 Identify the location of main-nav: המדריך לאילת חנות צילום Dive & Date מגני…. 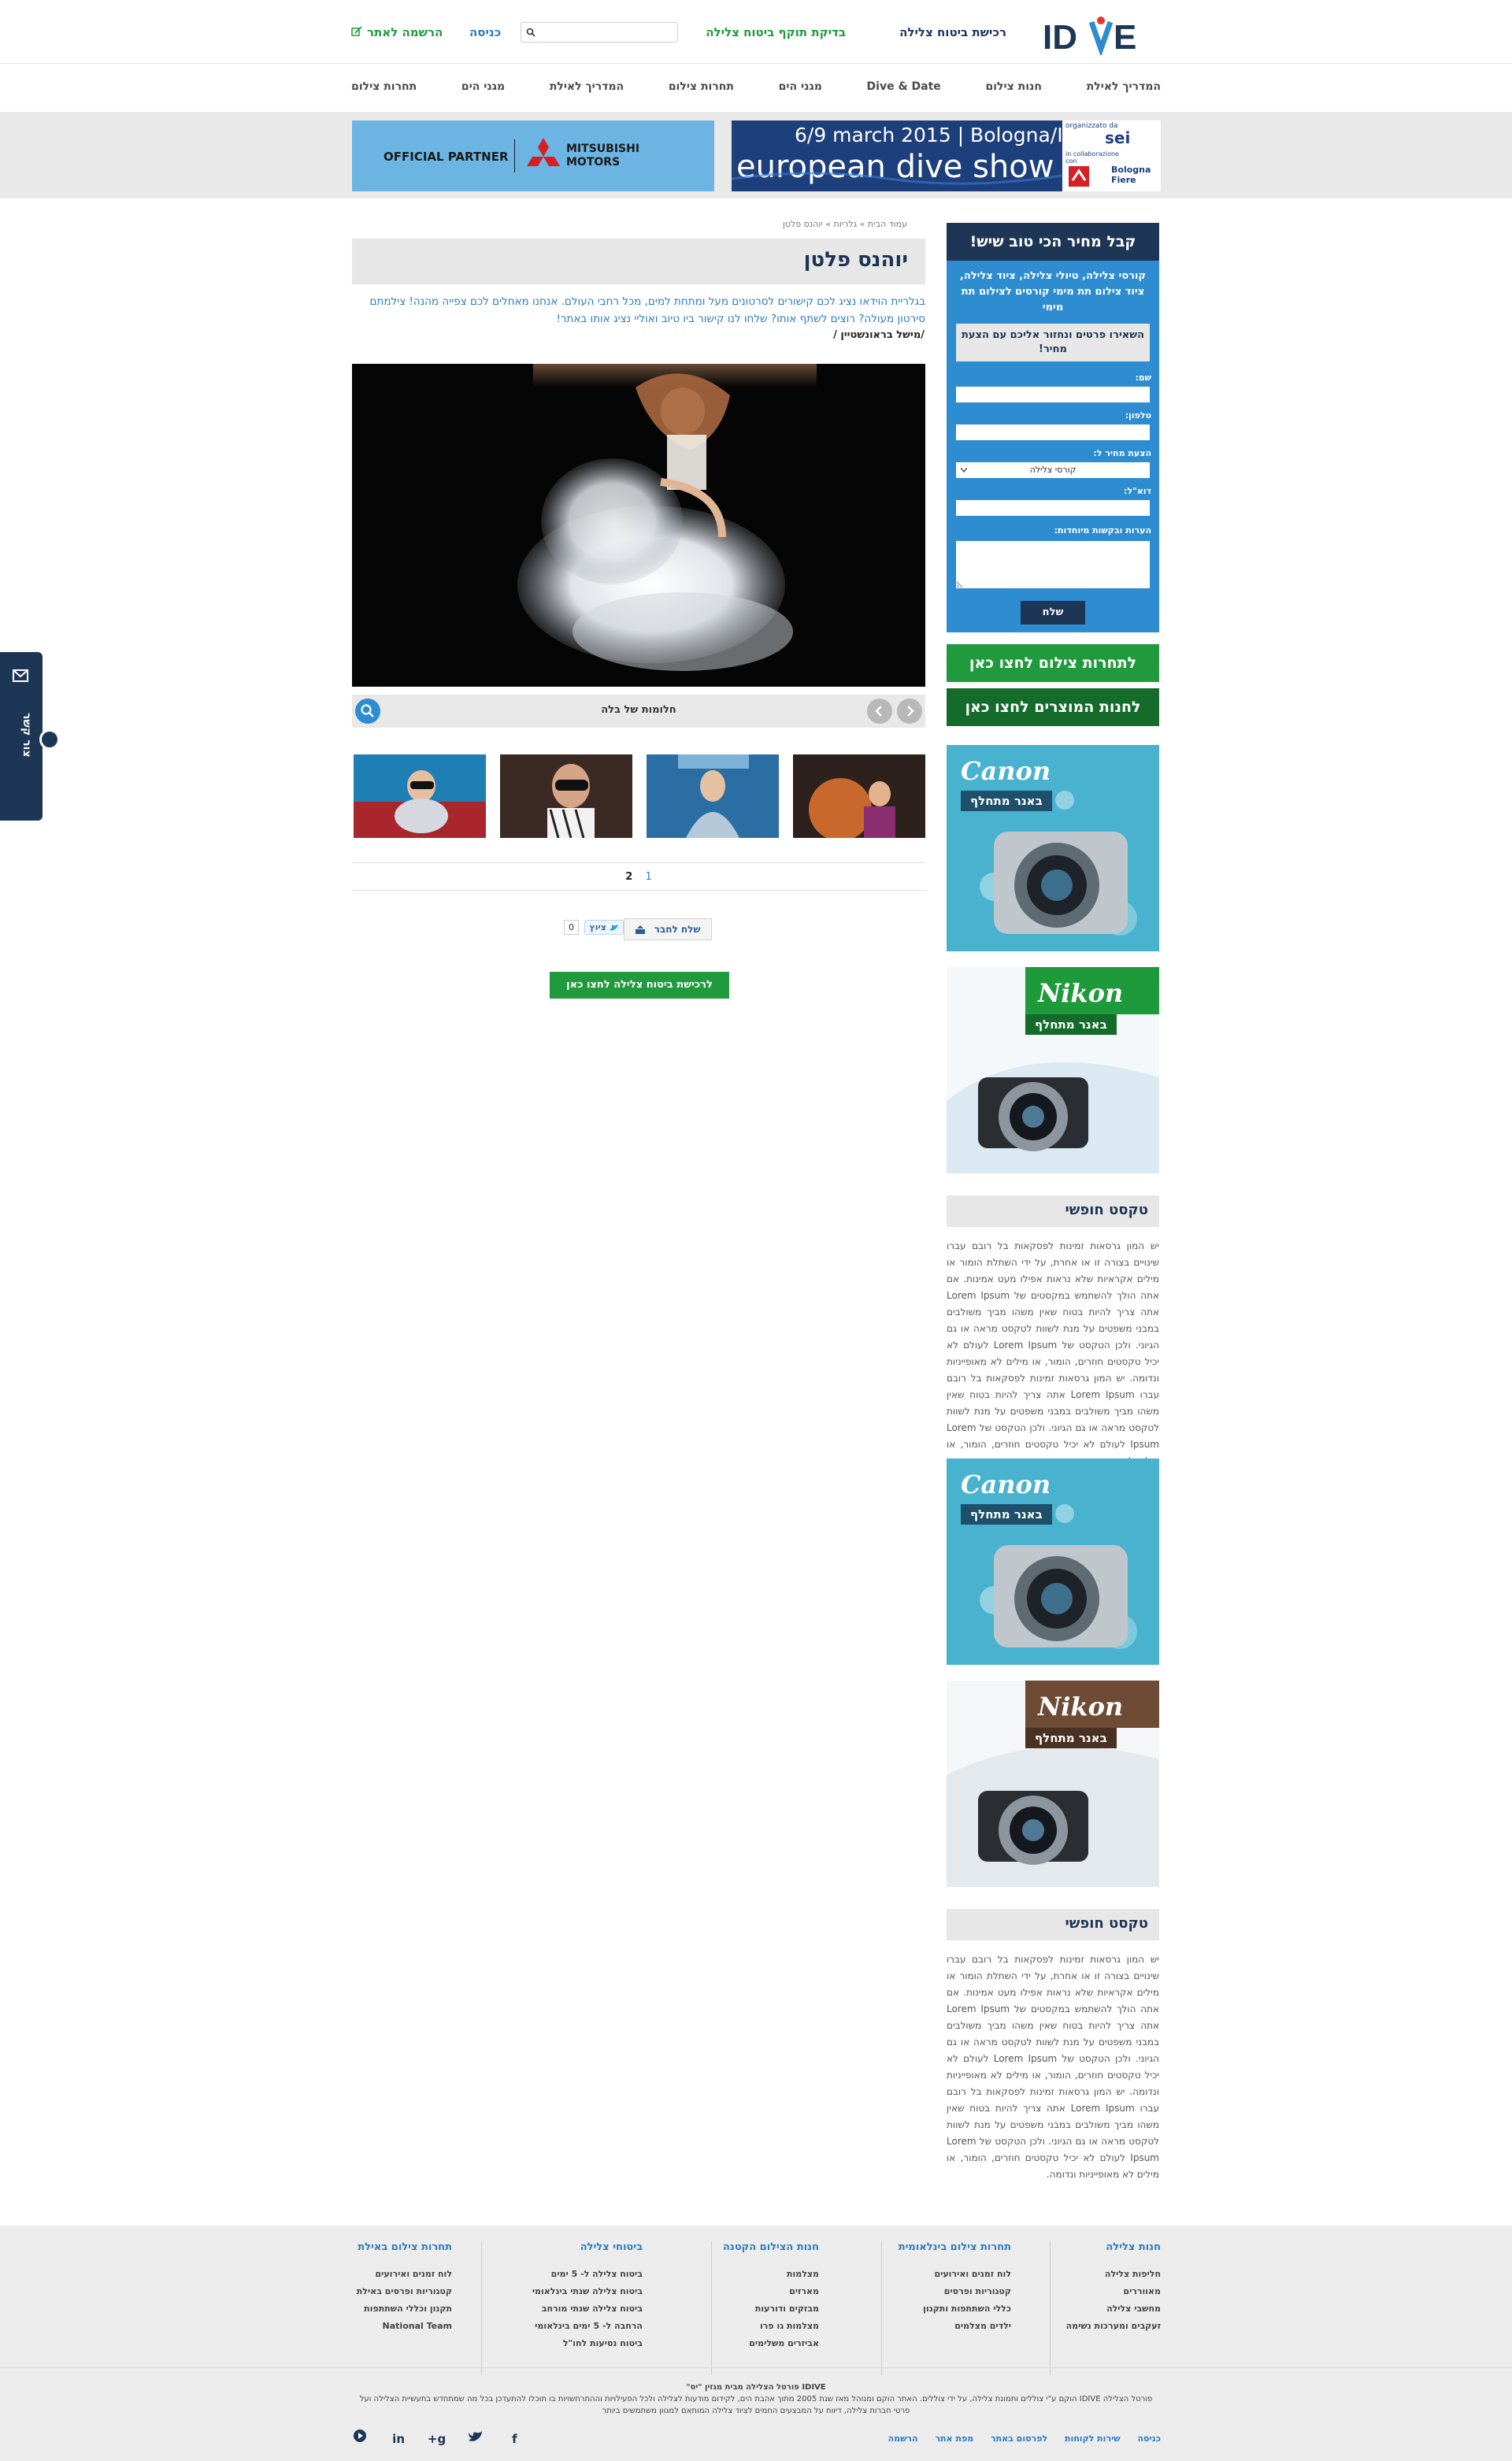
(756, 87).